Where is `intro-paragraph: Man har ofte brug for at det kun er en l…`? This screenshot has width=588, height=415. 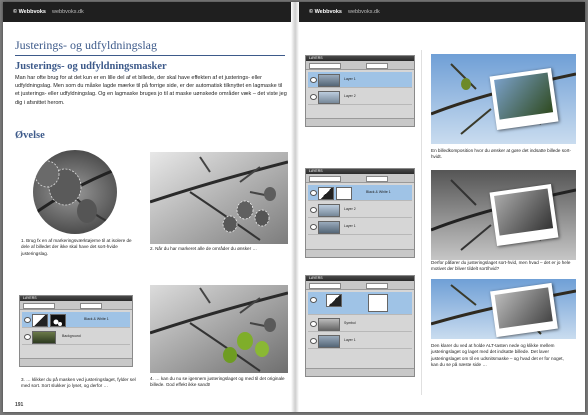 intro-paragraph: Man har ofte brug for at det kun er en l… is located at coordinates (151, 90).